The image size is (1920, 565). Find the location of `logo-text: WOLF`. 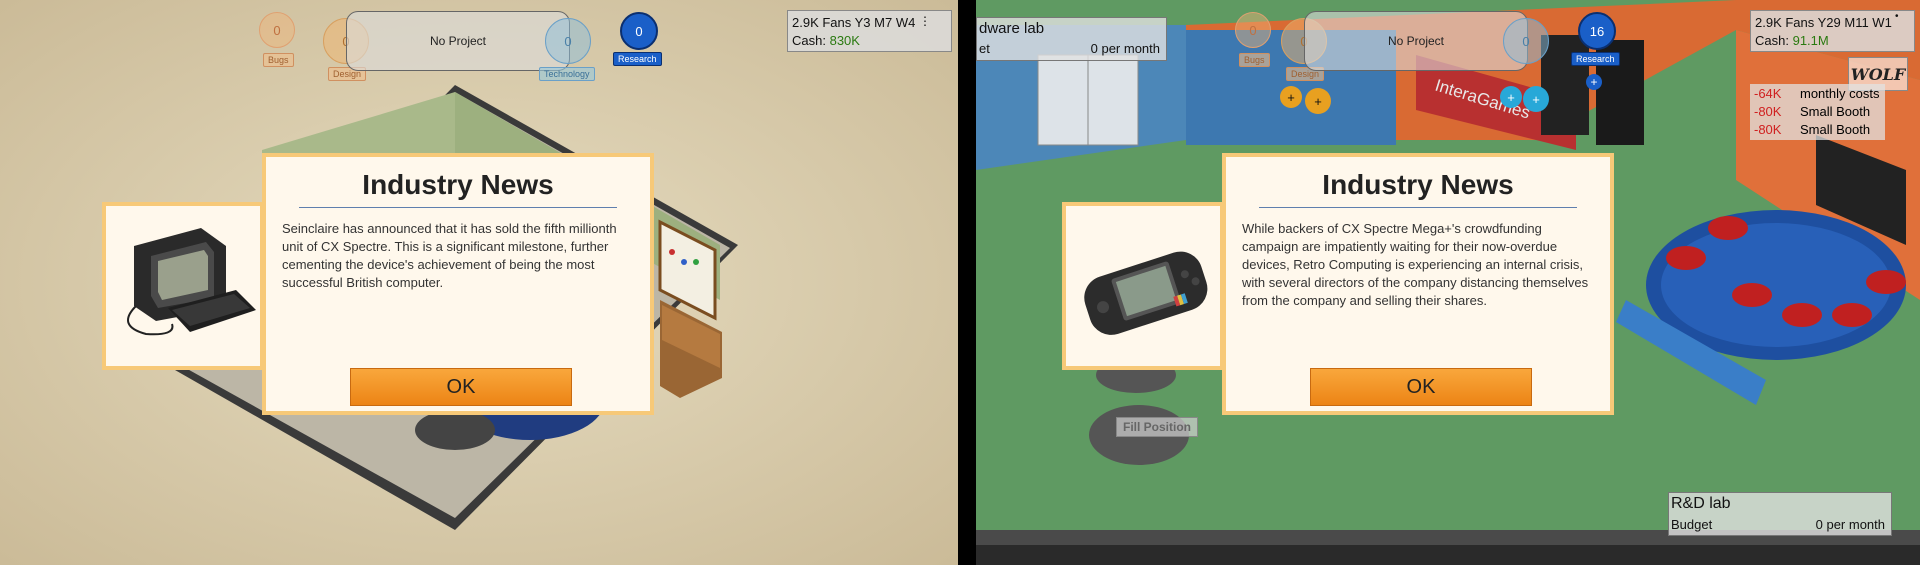

logo-text: WOLF is located at coordinates (1878, 74).